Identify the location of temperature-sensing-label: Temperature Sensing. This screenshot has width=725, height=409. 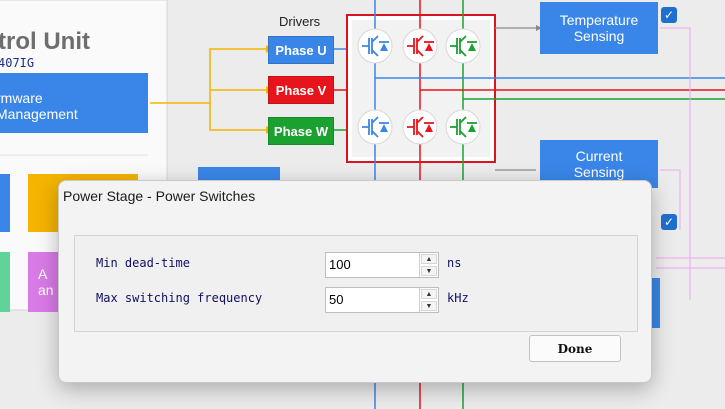
(599, 28).